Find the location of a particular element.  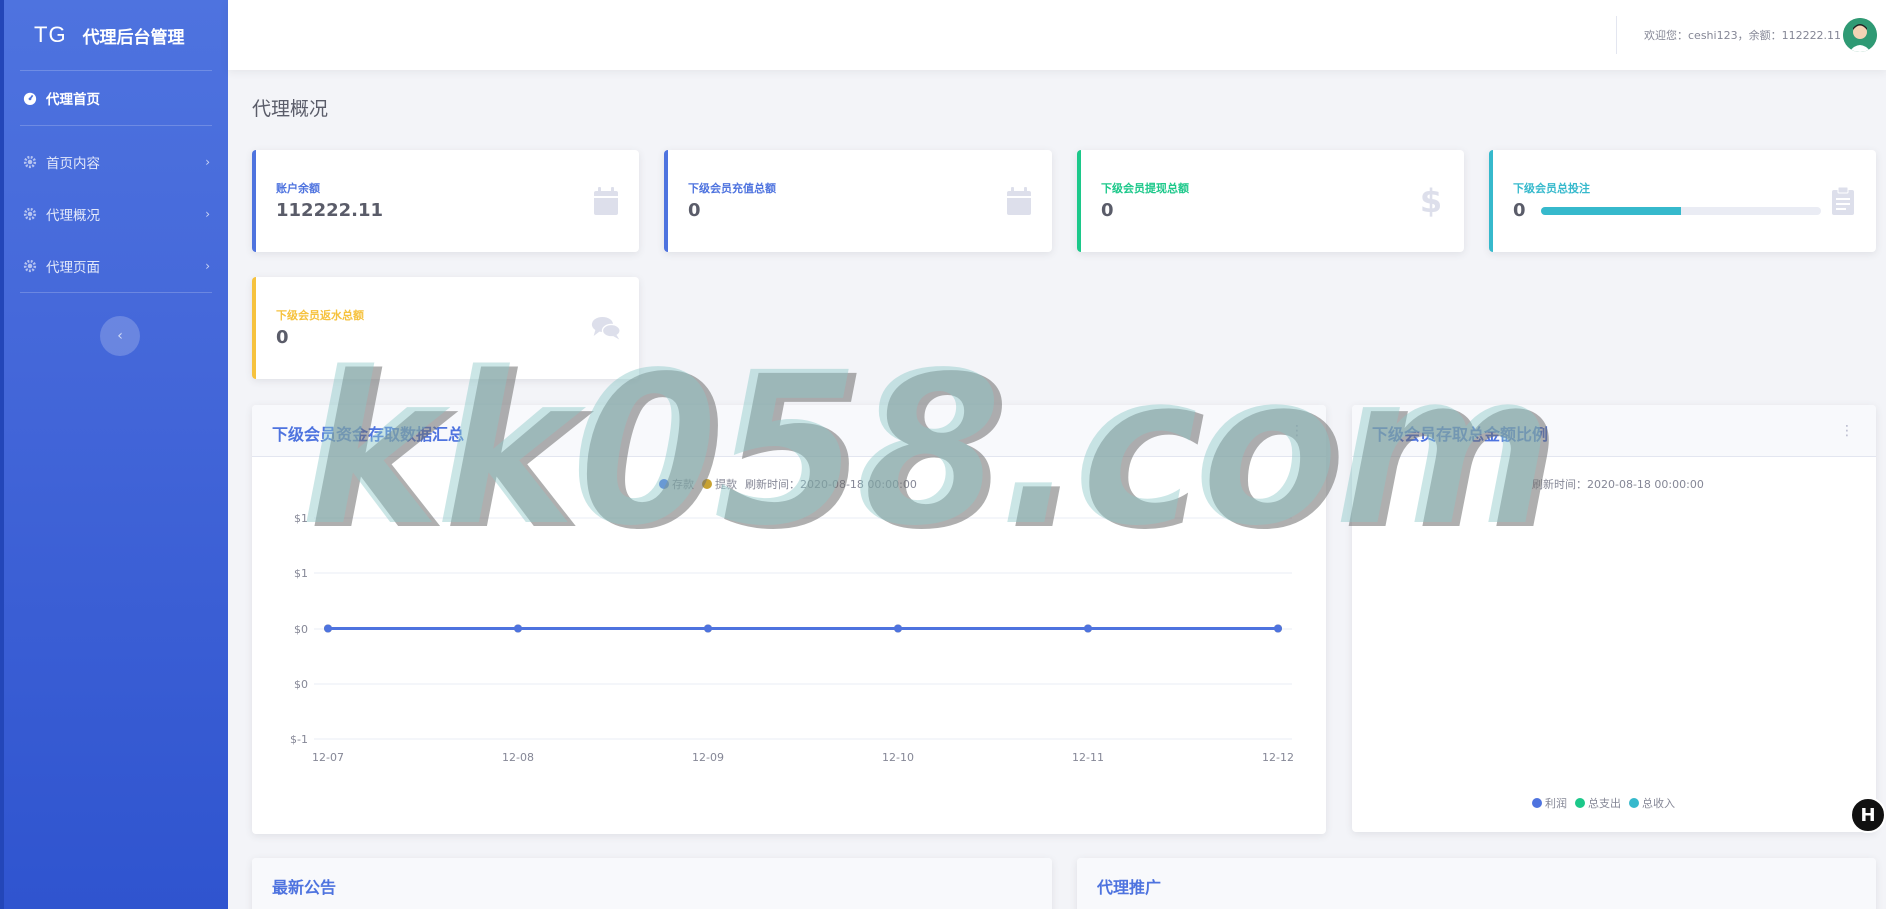

stat-card-bet-total: 下级会员总投注 0 is located at coordinates (1682, 201).